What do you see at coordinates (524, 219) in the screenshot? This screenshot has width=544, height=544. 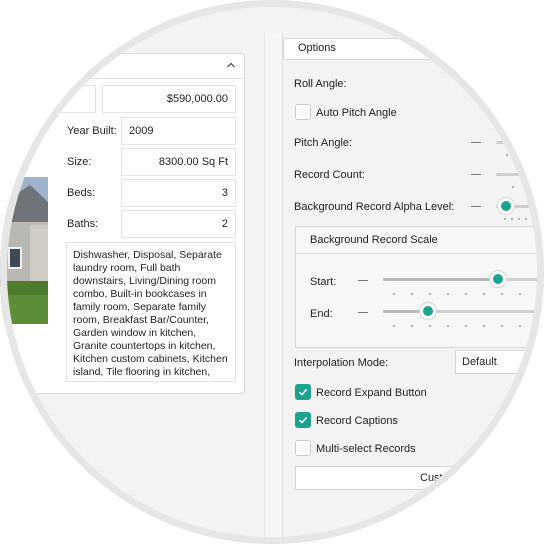 I see `bg-alpha-ticks` at bounding box center [524, 219].